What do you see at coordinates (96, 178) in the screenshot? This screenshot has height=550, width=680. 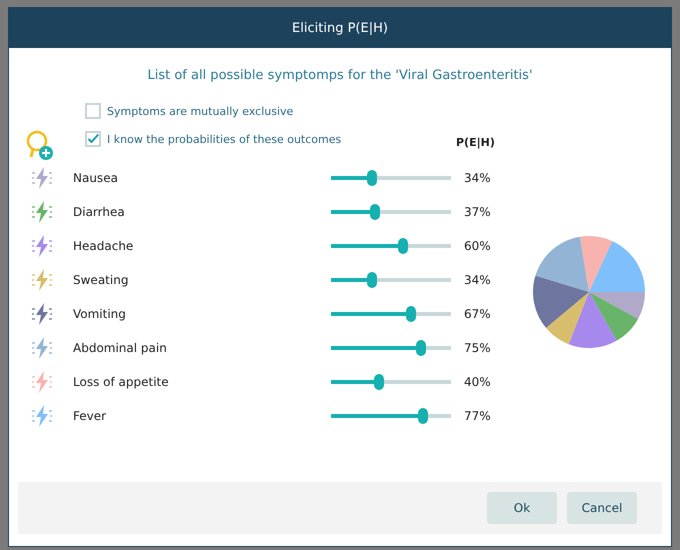 I see `symptom-name: Nausea` at bounding box center [96, 178].